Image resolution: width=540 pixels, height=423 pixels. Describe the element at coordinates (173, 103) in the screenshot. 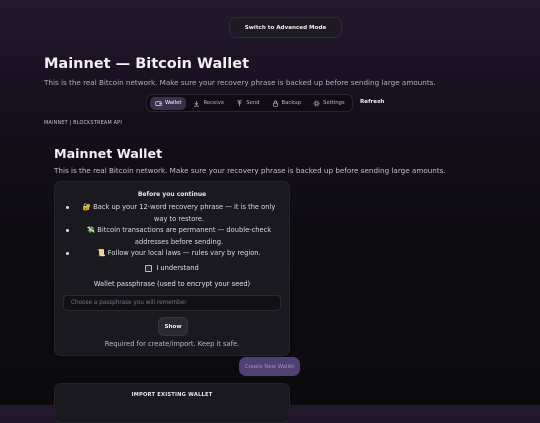

I see `tab-label: Wallet` at that location.